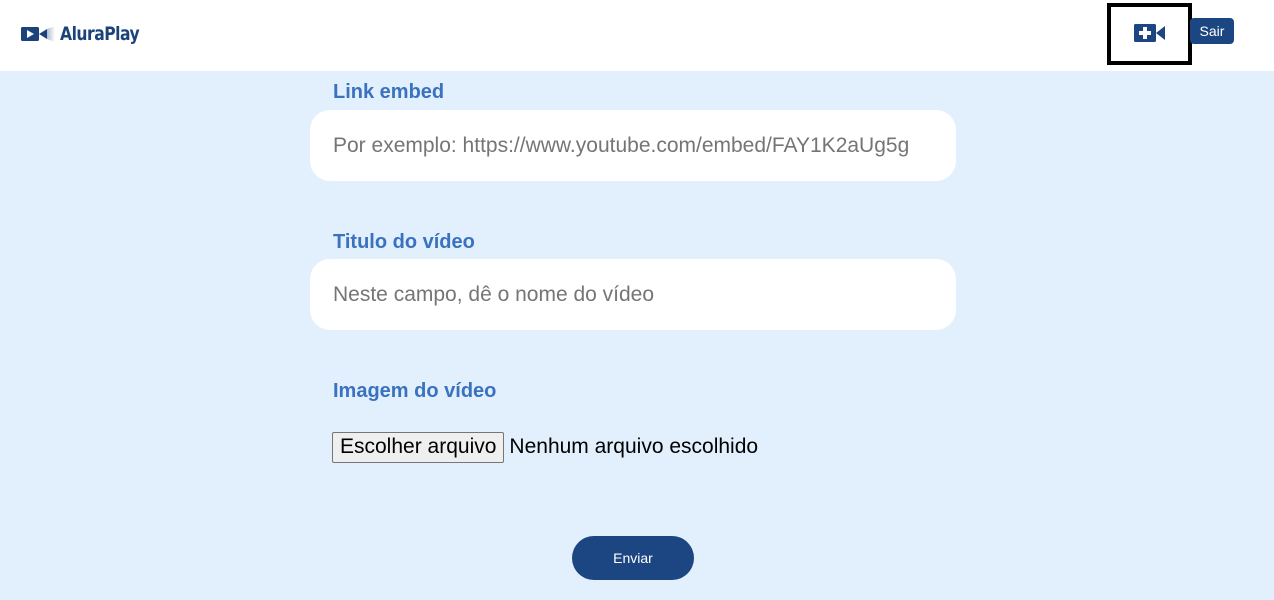  I want to click on logout-button: Sair, so click(1212, 31).